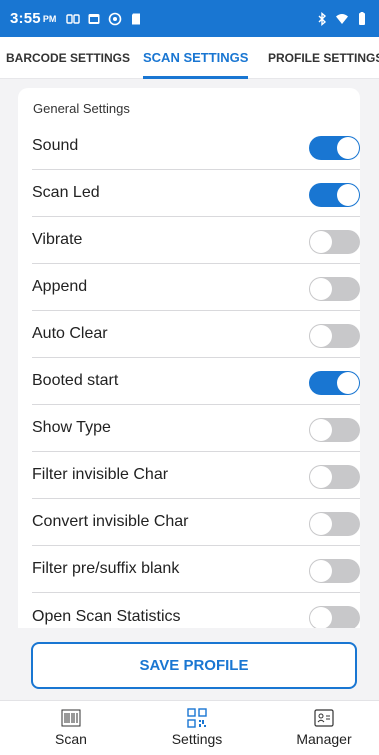 This screenshot has width=379, height=755. Describe the element at coordinates (106, 568) in the screenshot. I see `setting-label: Filter pre/suffix blank` at that location.